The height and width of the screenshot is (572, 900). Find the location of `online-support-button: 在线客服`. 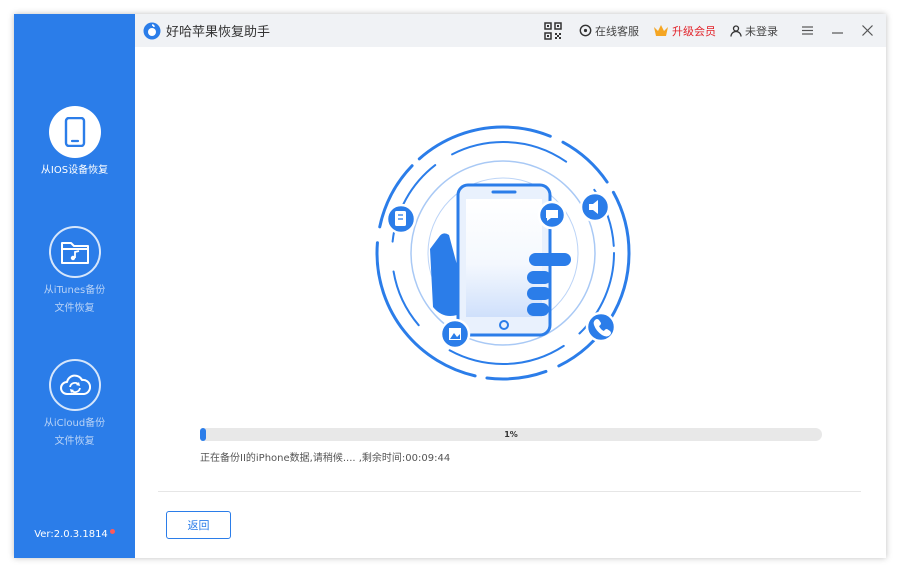

online-support-button: 在线客服 is located at coordinates (609, 31).